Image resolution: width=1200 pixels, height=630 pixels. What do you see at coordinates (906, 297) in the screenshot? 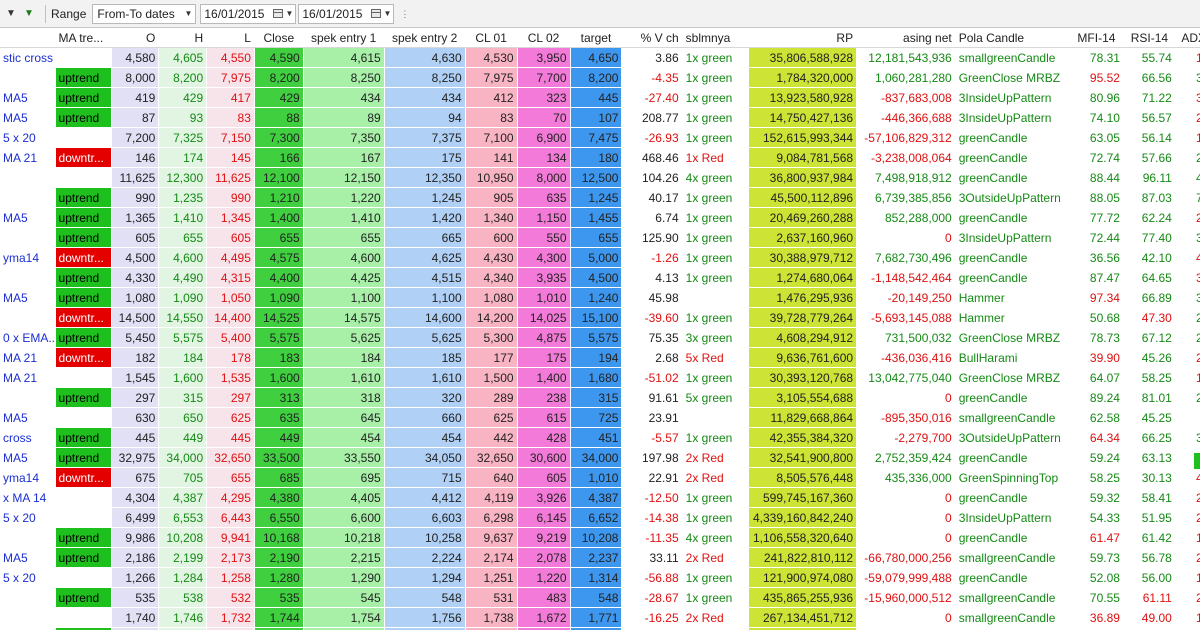
I see `cell-asing-net: -20,149,250` at bounding box center [906, 297].